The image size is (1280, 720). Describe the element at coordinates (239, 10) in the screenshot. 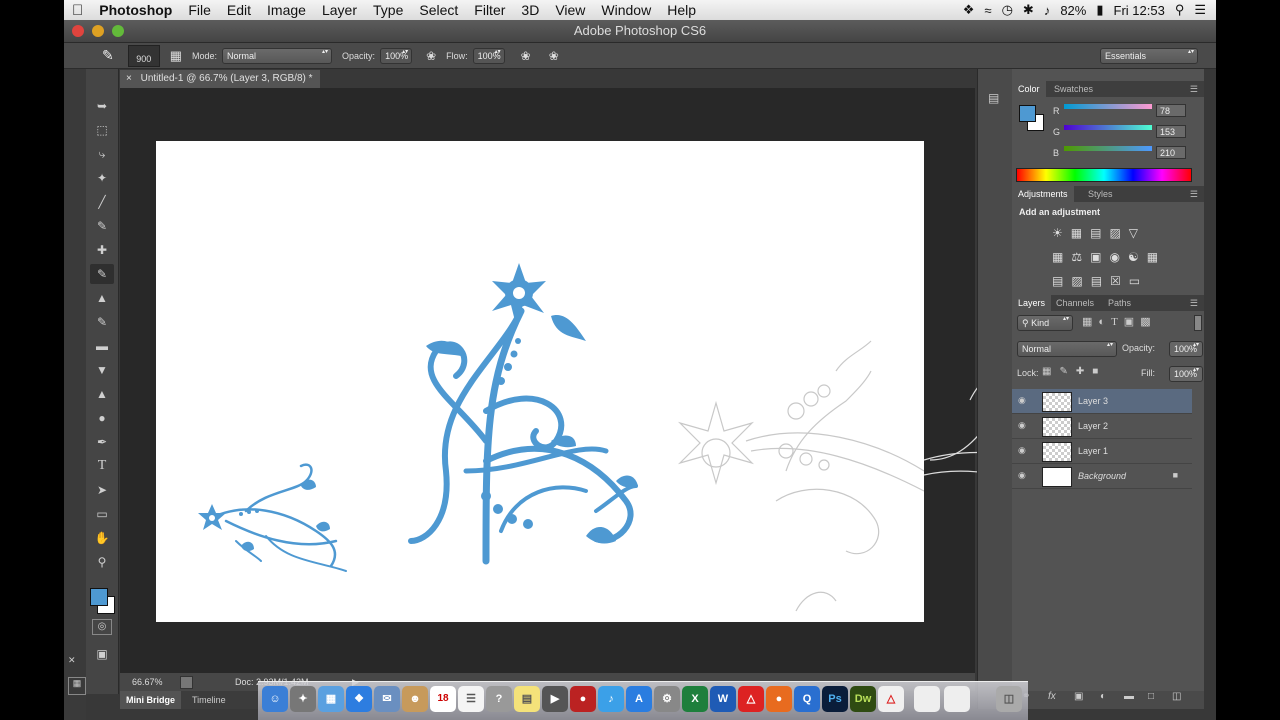

I see `menu-edit: Edit` at that location.